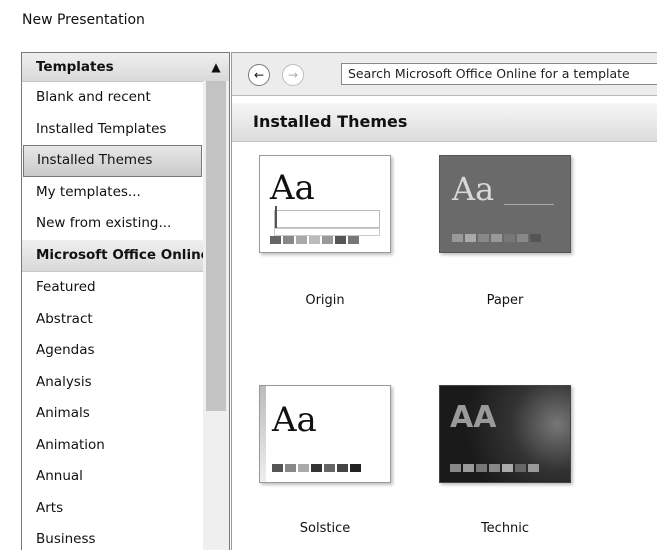 This screenshot has width=657, height=550. I want to click on forward-arrow-icon: →, so click(293, 75).